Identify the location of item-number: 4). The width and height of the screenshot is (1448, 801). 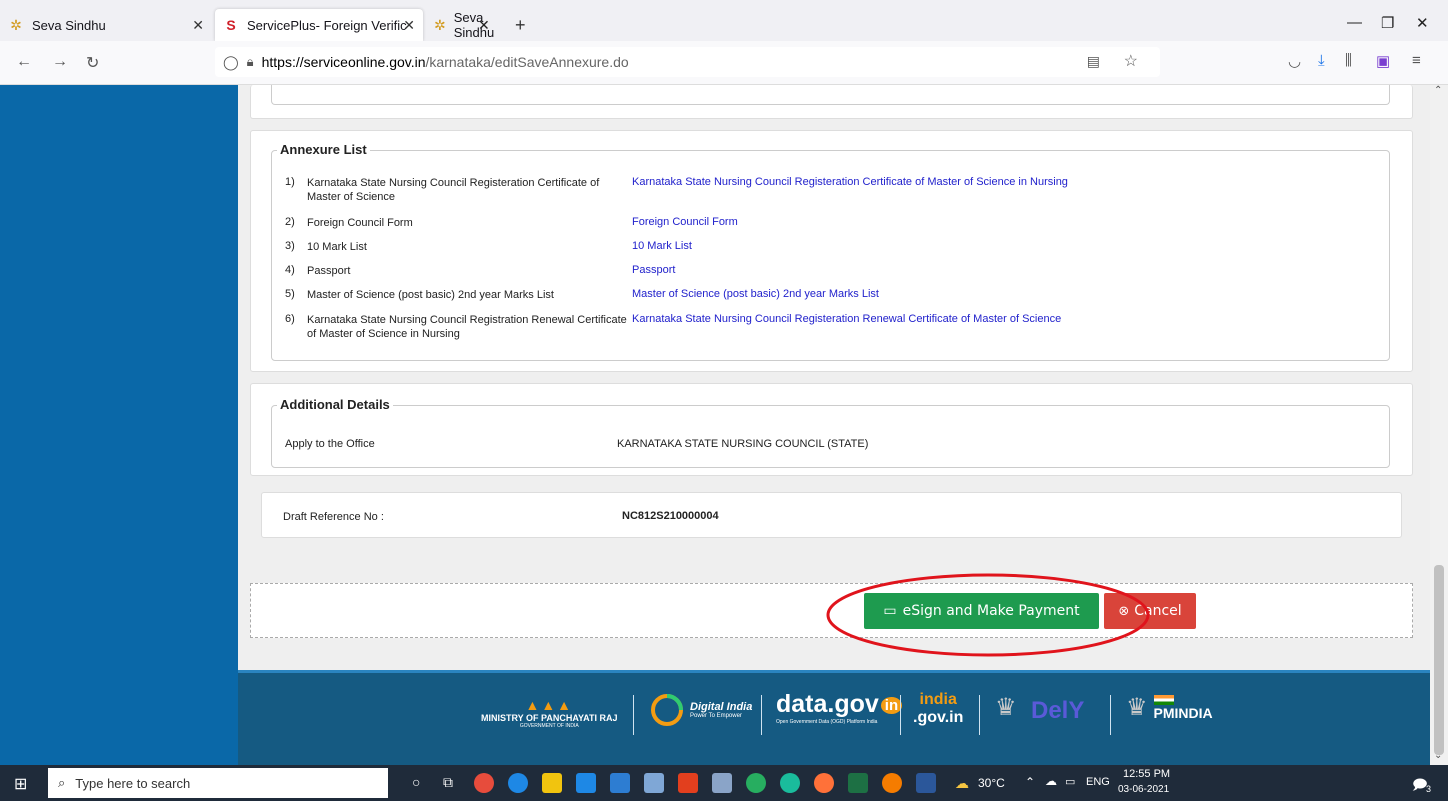
(290, 270).